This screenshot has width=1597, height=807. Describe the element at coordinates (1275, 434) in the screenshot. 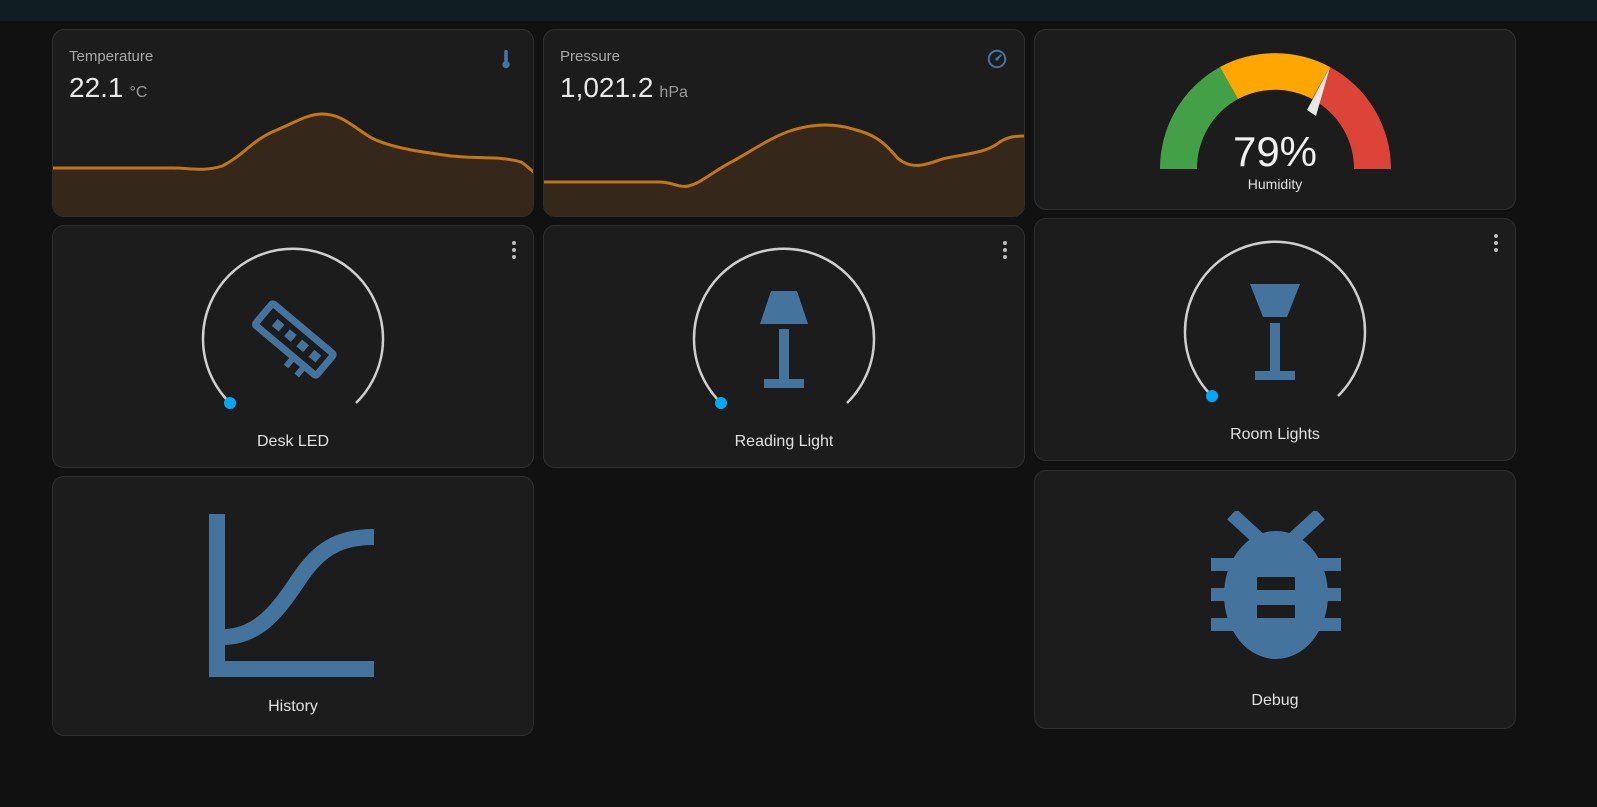

I see `light-name: Room Lights` at that location.